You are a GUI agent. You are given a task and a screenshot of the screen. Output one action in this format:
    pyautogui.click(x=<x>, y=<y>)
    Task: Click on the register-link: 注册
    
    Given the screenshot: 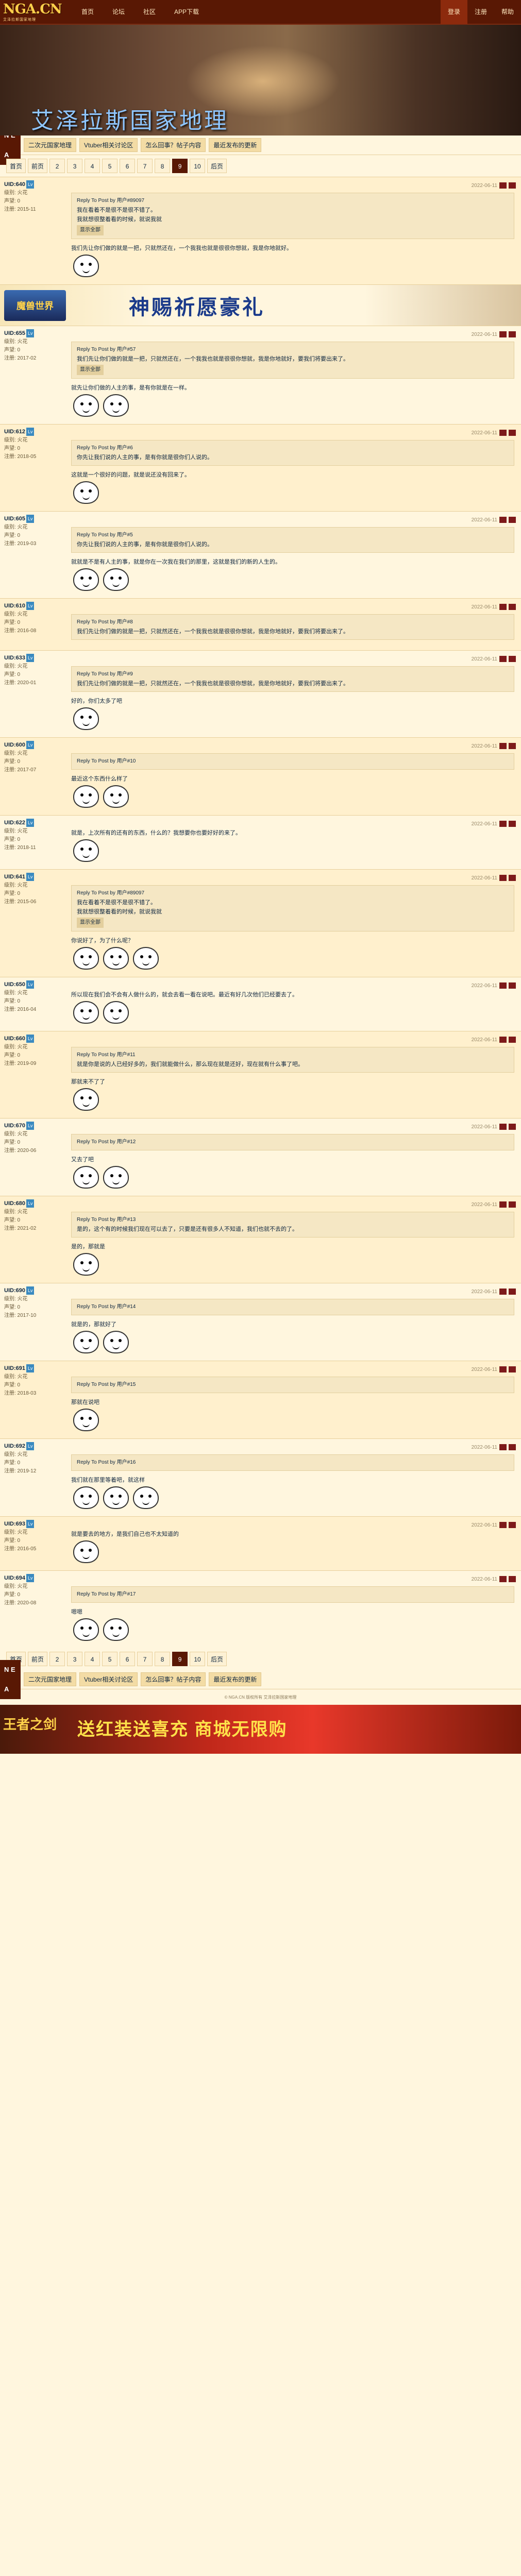 What is the action you would take?
    pyautogui.click(x=480, y=12)
    